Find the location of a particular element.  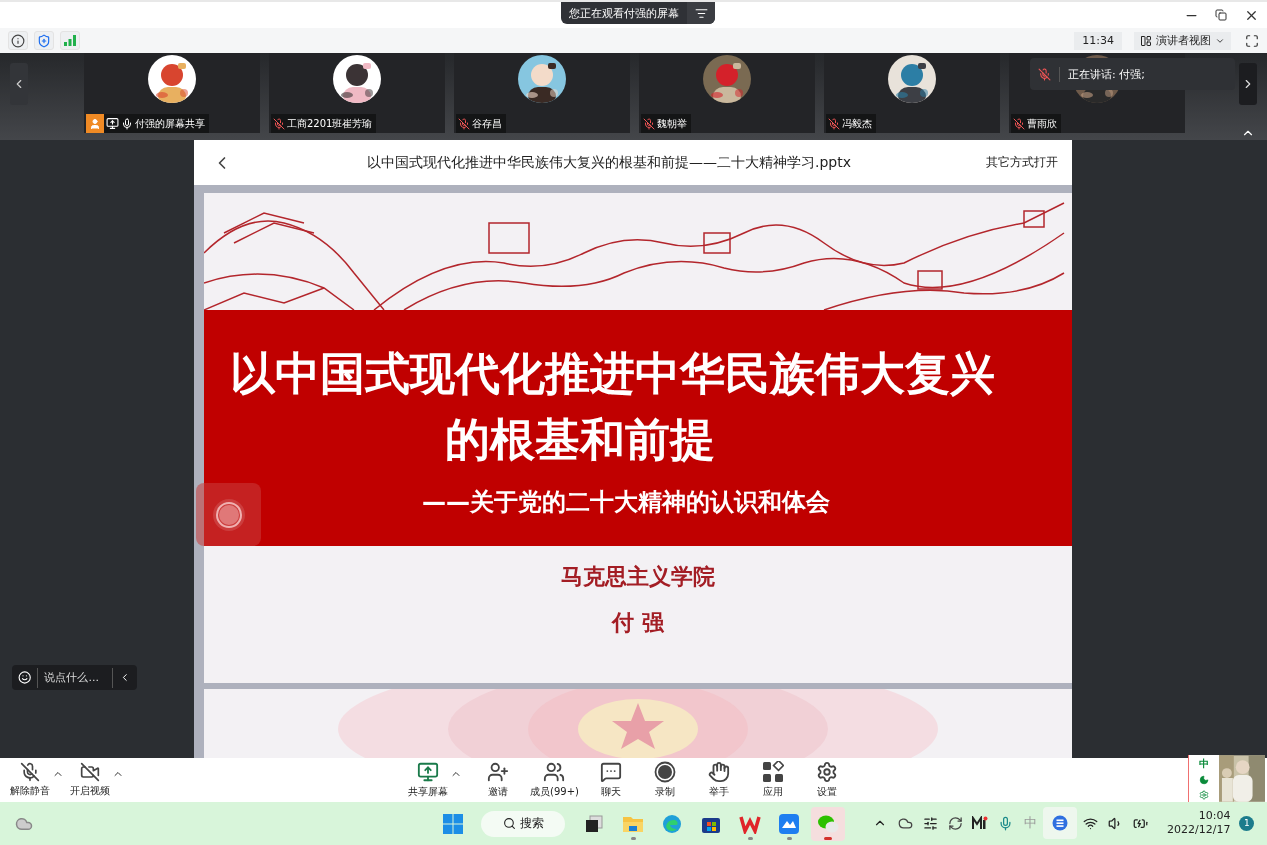

participant-tile: 付强的屏幕共享 is located at coordinates (172, 93).